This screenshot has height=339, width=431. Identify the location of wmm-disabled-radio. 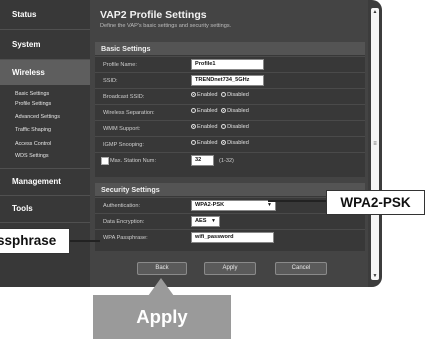
(224, 127).